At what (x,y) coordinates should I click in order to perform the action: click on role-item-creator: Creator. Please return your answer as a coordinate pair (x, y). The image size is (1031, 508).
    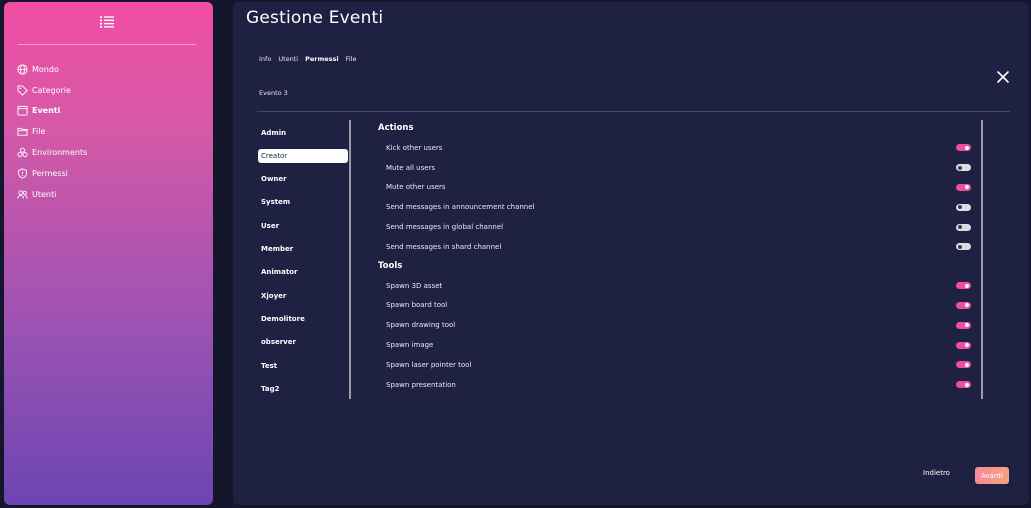
    Looking at the image, I should click on (303, 155).